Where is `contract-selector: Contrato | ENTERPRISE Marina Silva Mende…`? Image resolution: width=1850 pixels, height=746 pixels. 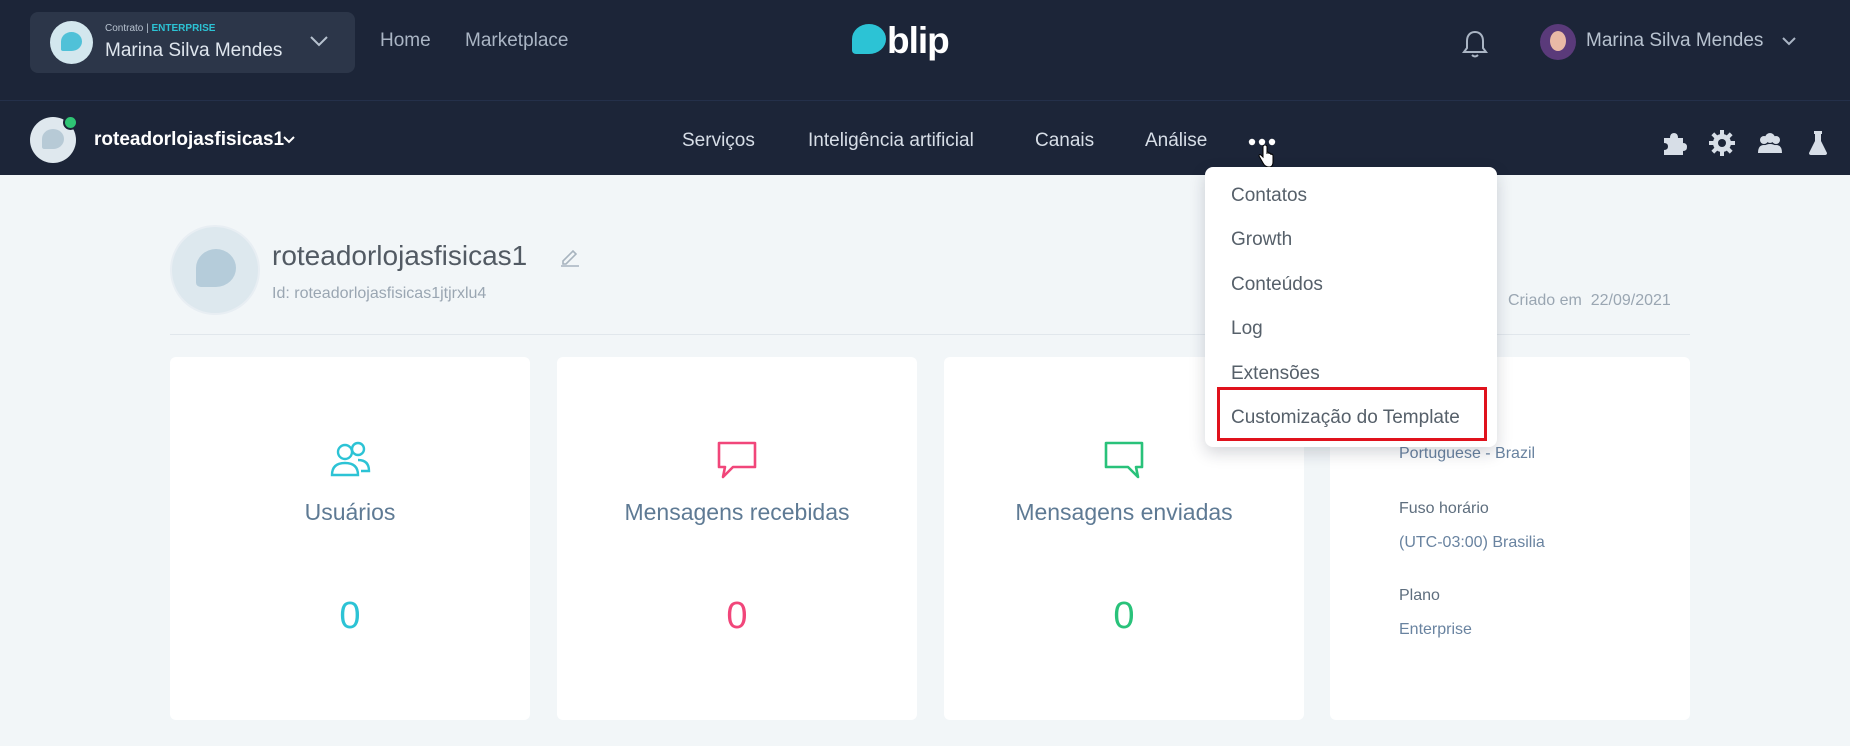
contract-selector: Contrato | ENTERPRISE Marina Silva Mende… is located at coordinates (192, 42).